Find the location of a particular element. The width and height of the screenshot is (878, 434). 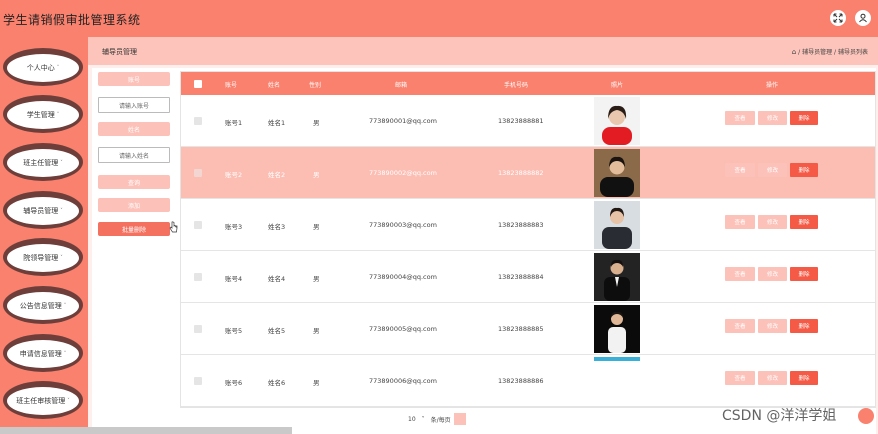

add-button: 添加 is located at coordinates (134, 205).